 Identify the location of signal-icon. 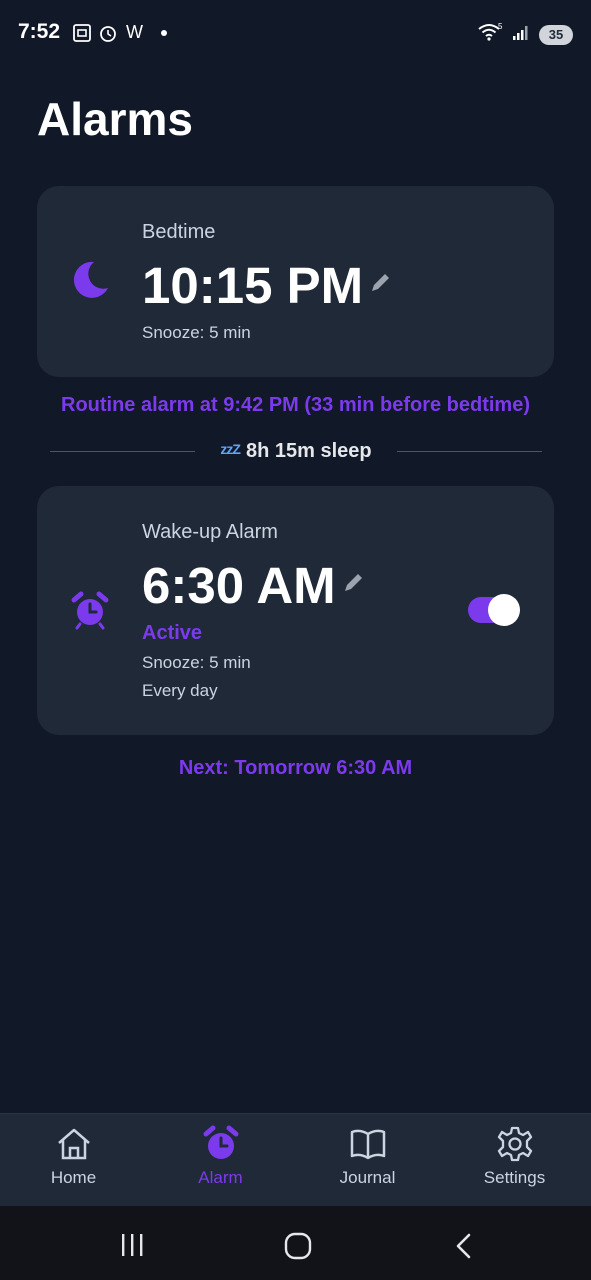
(521, 34).